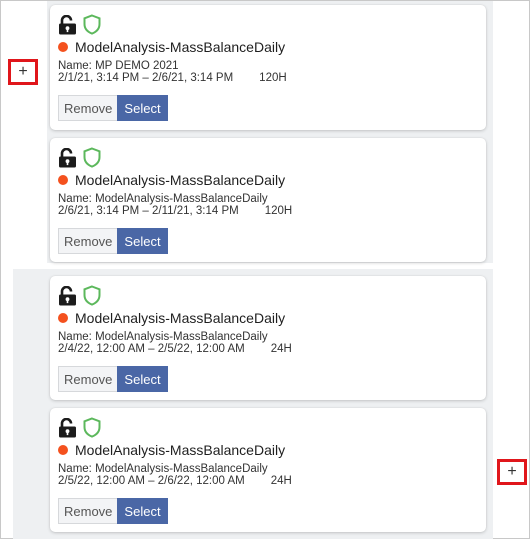 The width and height of the screenshot is (530, 539). I want to click on card-time-range: 2/6/21, 3:14 PM – 2/11/21, 3:14 PM, so click(148, 211).